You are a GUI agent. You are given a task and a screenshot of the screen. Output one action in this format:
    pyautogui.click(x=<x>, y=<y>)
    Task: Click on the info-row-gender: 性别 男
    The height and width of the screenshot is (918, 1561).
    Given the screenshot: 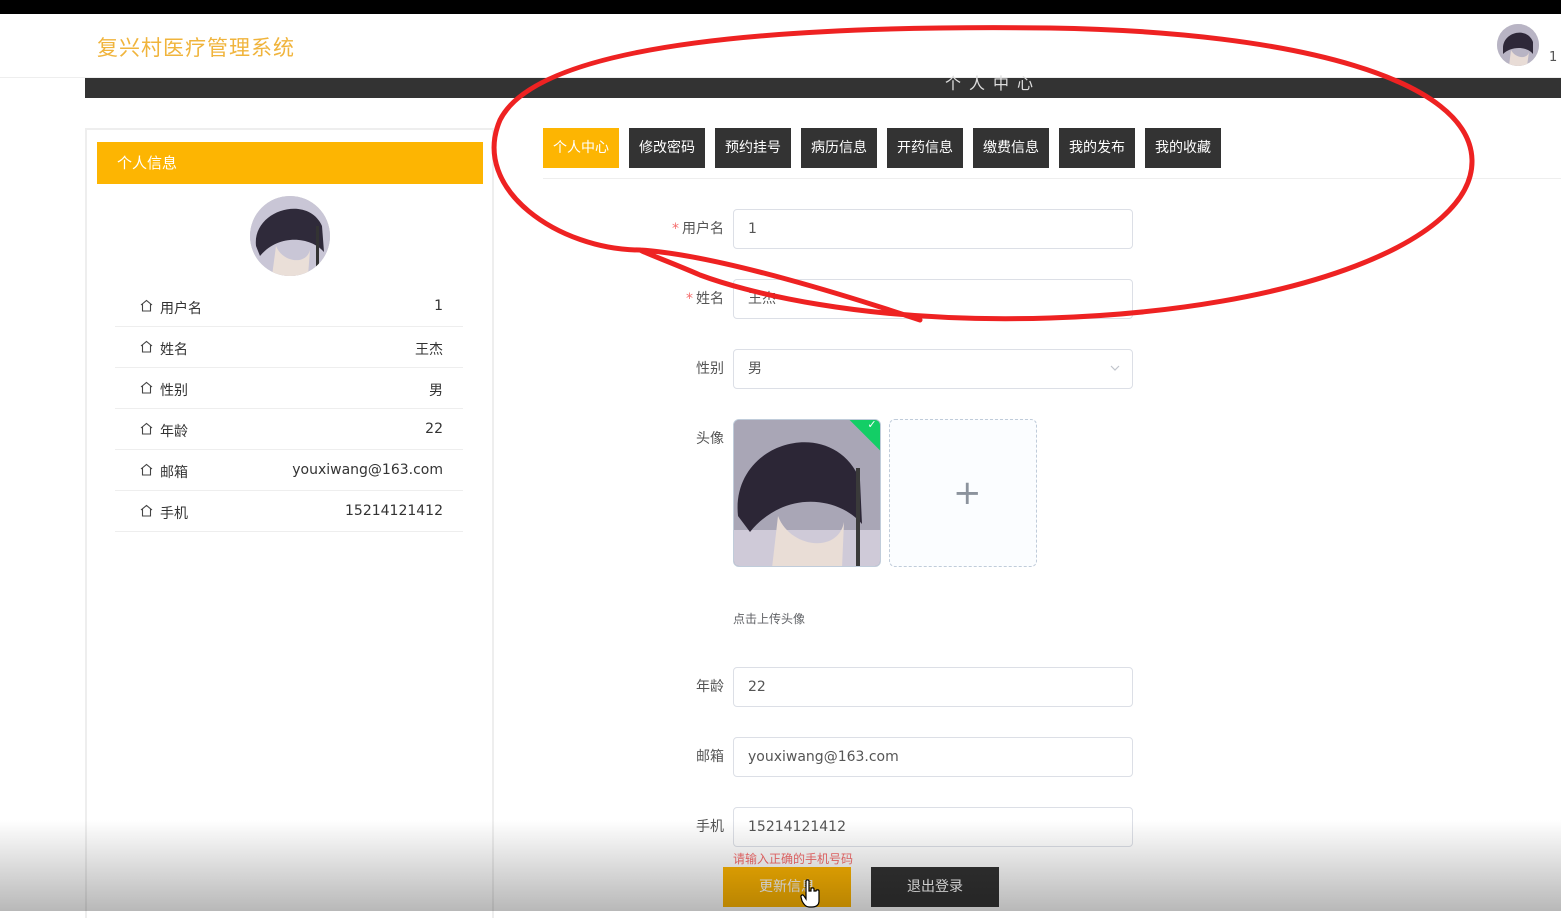 What is the action you would take?
    pyautogui.click(x=289, y=388)
    